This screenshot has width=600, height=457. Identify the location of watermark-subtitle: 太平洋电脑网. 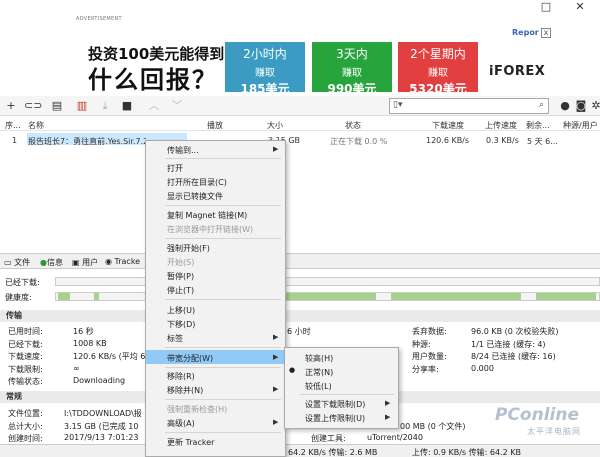
(554, 431).